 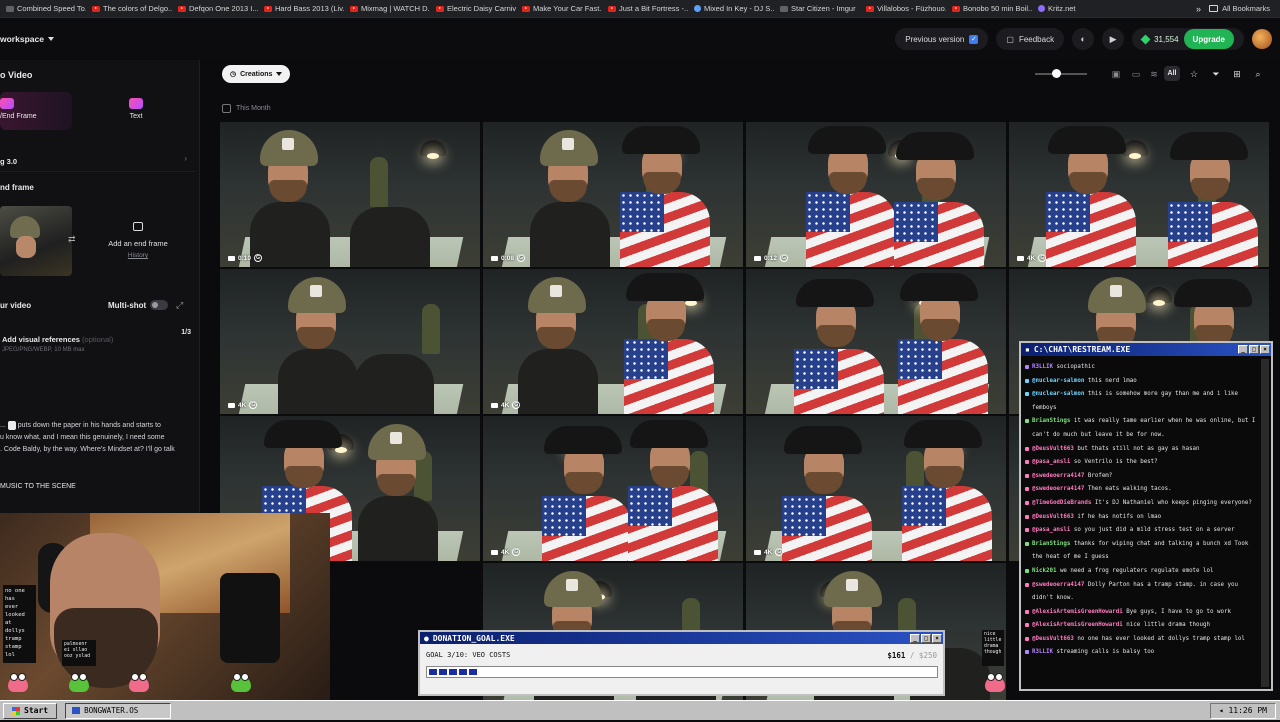 I want to click on all-bookmarks-button: All Bookmarks, so click(x=1244, y=8).